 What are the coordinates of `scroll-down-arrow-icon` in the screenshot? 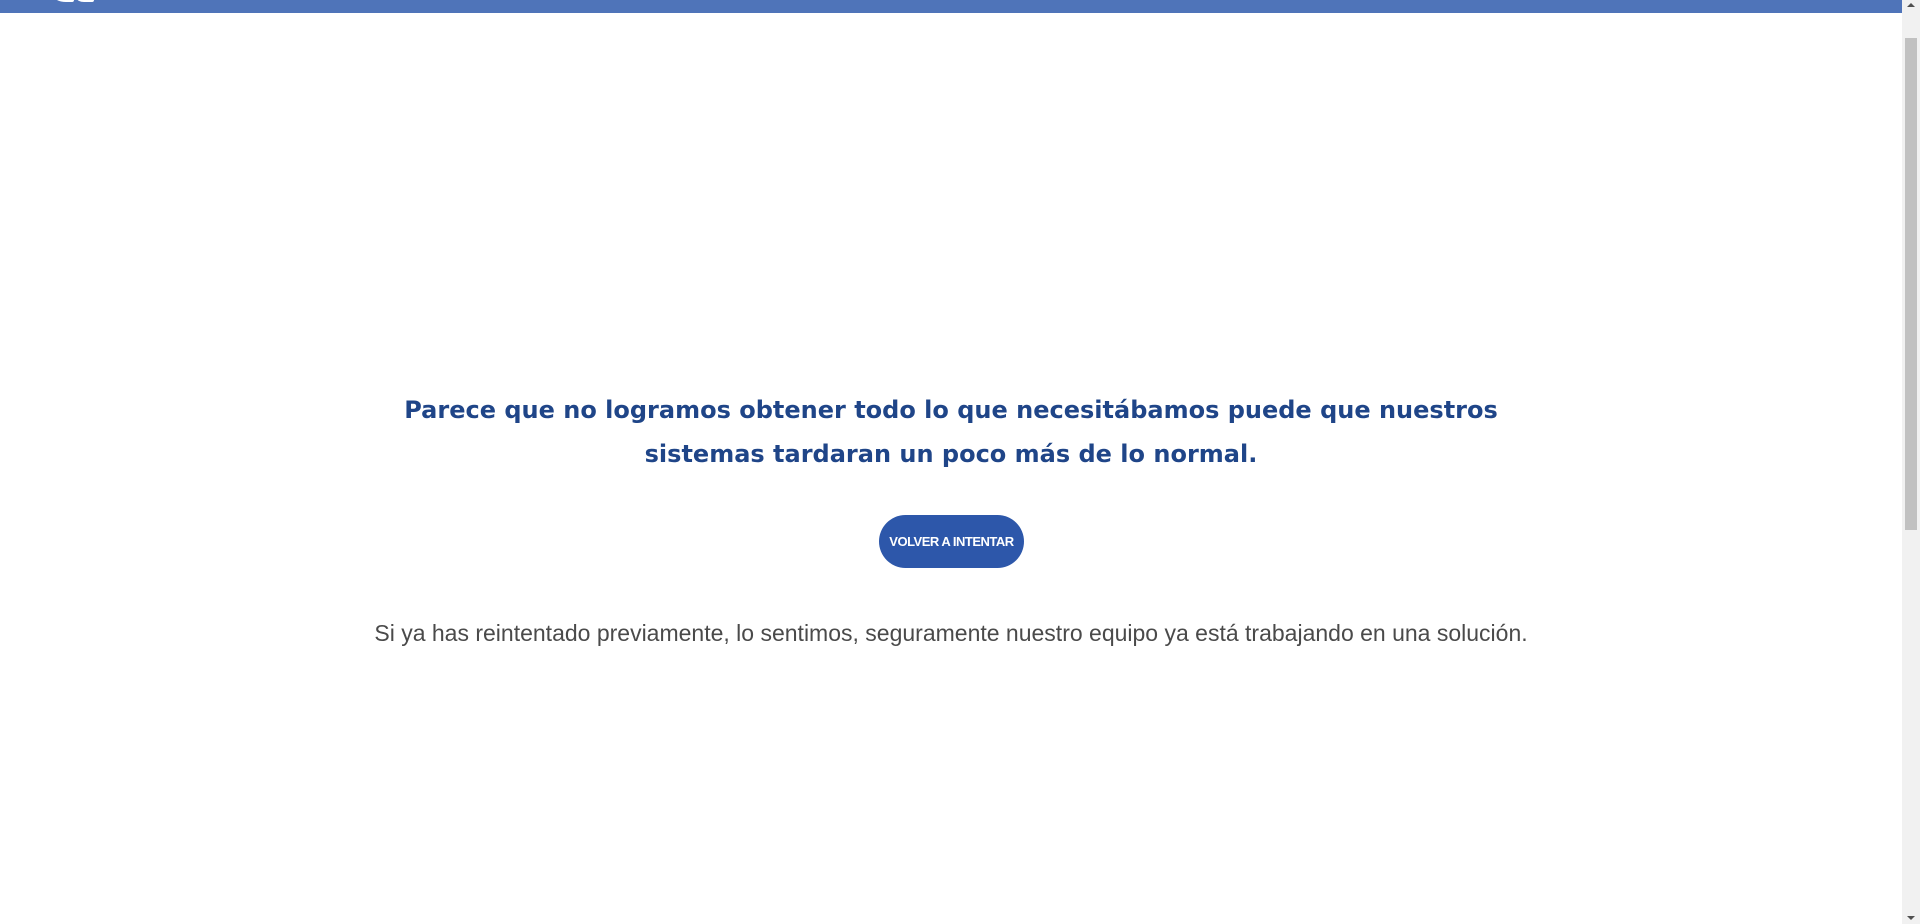 It's located at (1911, 918).